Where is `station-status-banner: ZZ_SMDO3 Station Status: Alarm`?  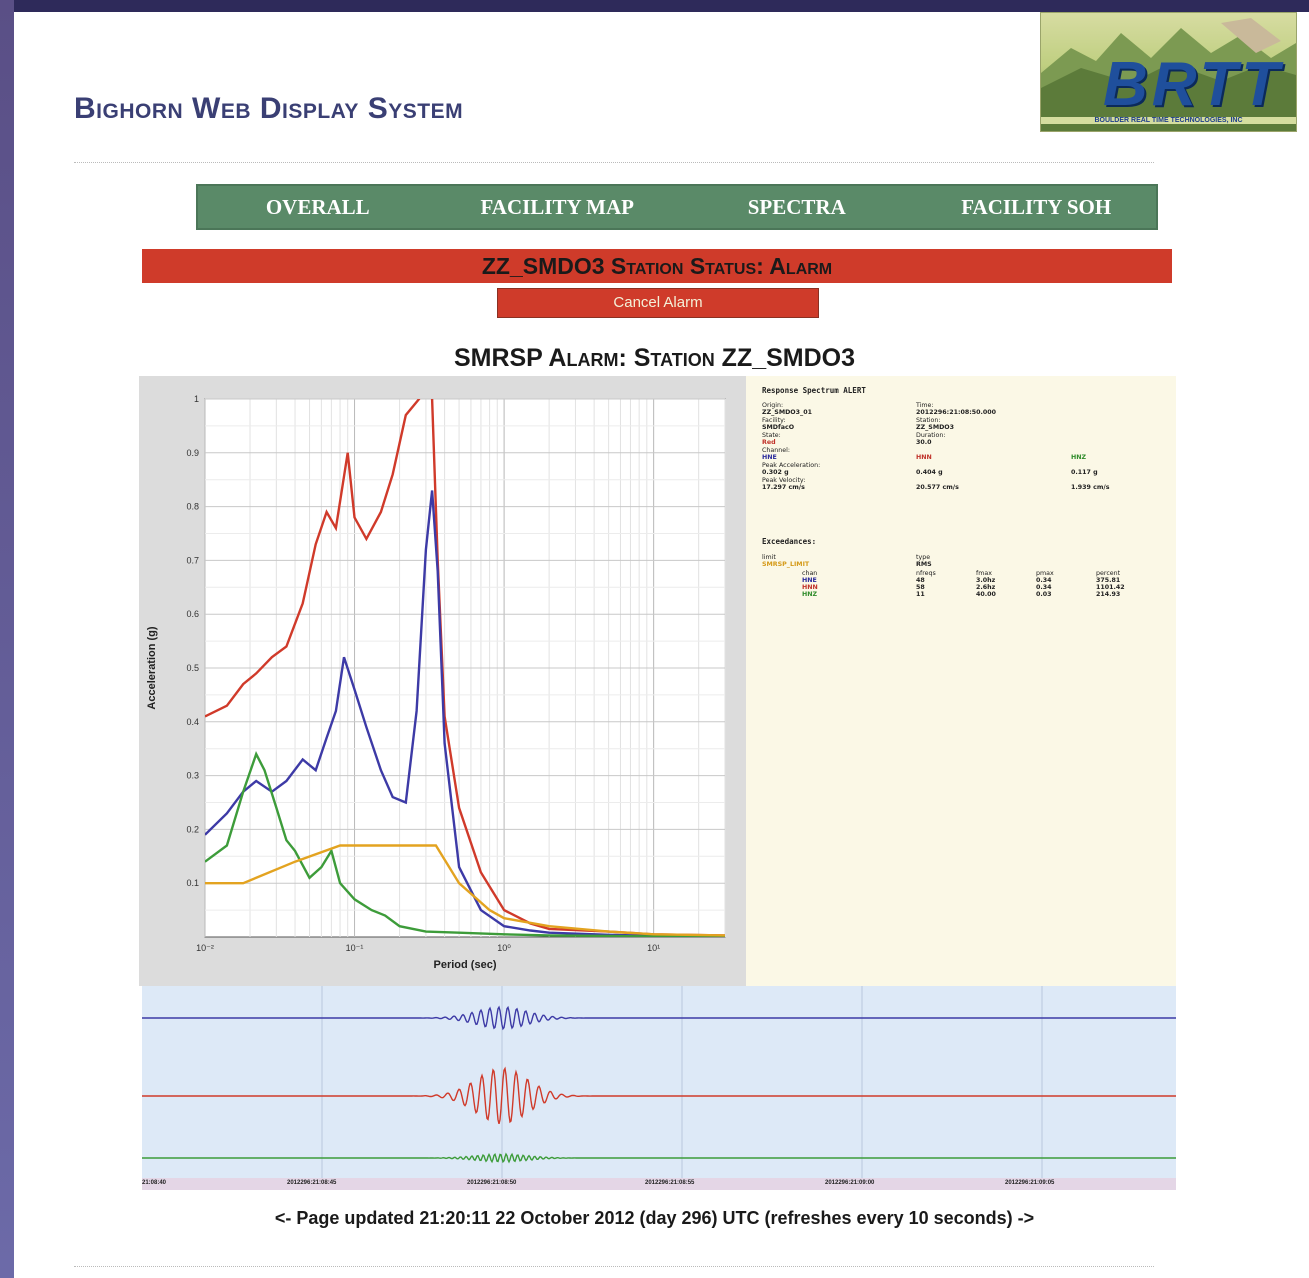 station-status-banner: ZZ_SMDO3 Station Status: Alarm is located at coordinates (657, 266).